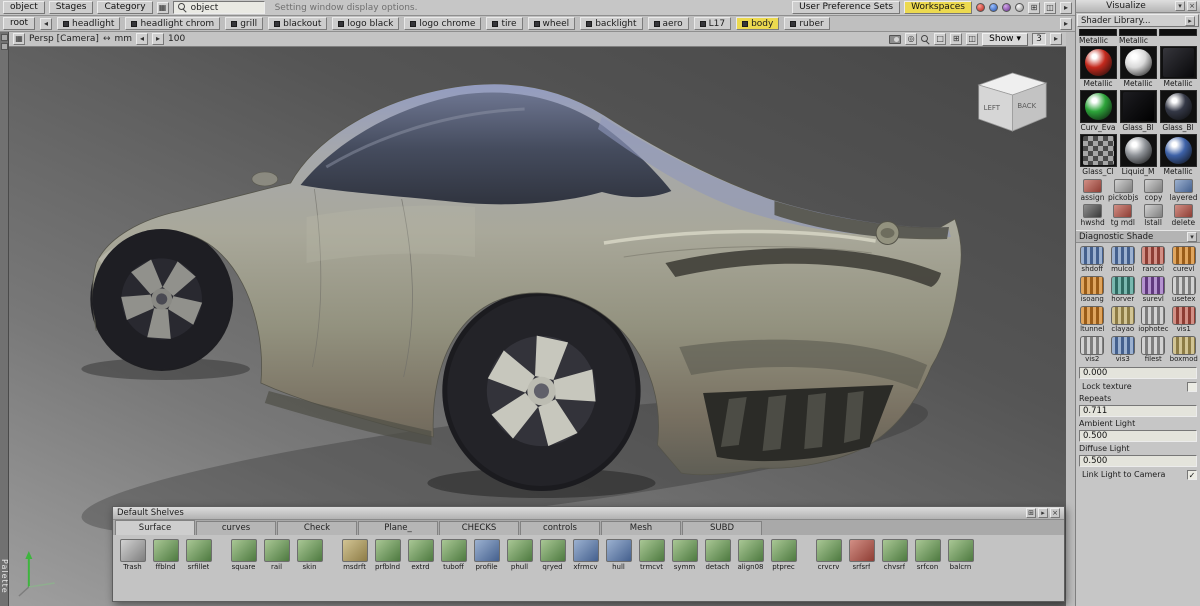 The height and width of the screenshot is (606, 1200). Describe the element at coordinates (758, 23) in the screenshot. I see `shelf-button: body` at that location.